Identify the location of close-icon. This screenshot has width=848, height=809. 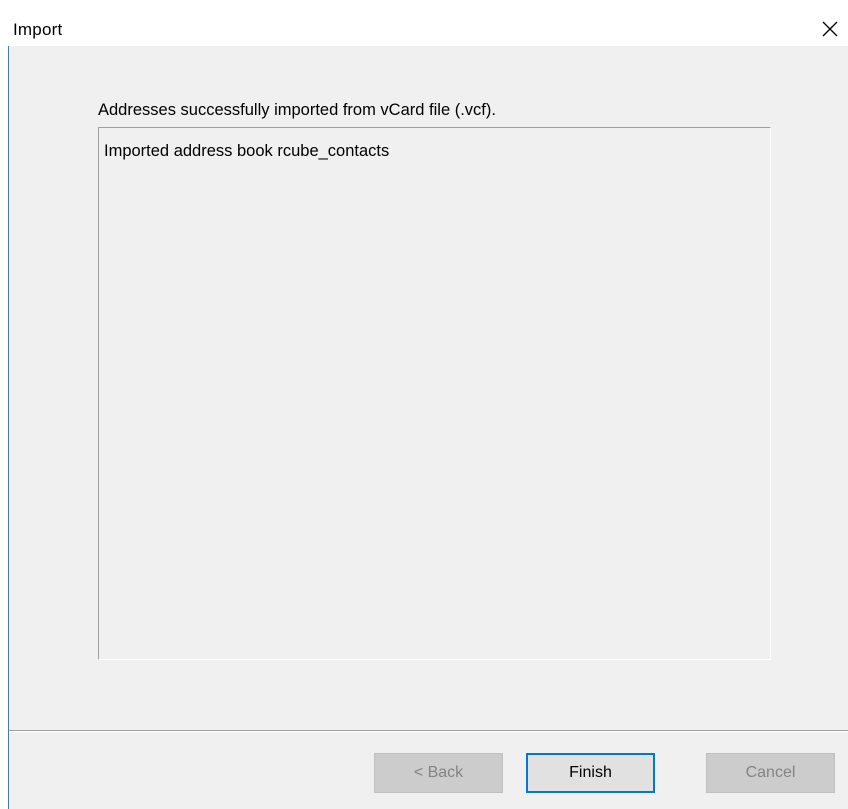
(830, 29).